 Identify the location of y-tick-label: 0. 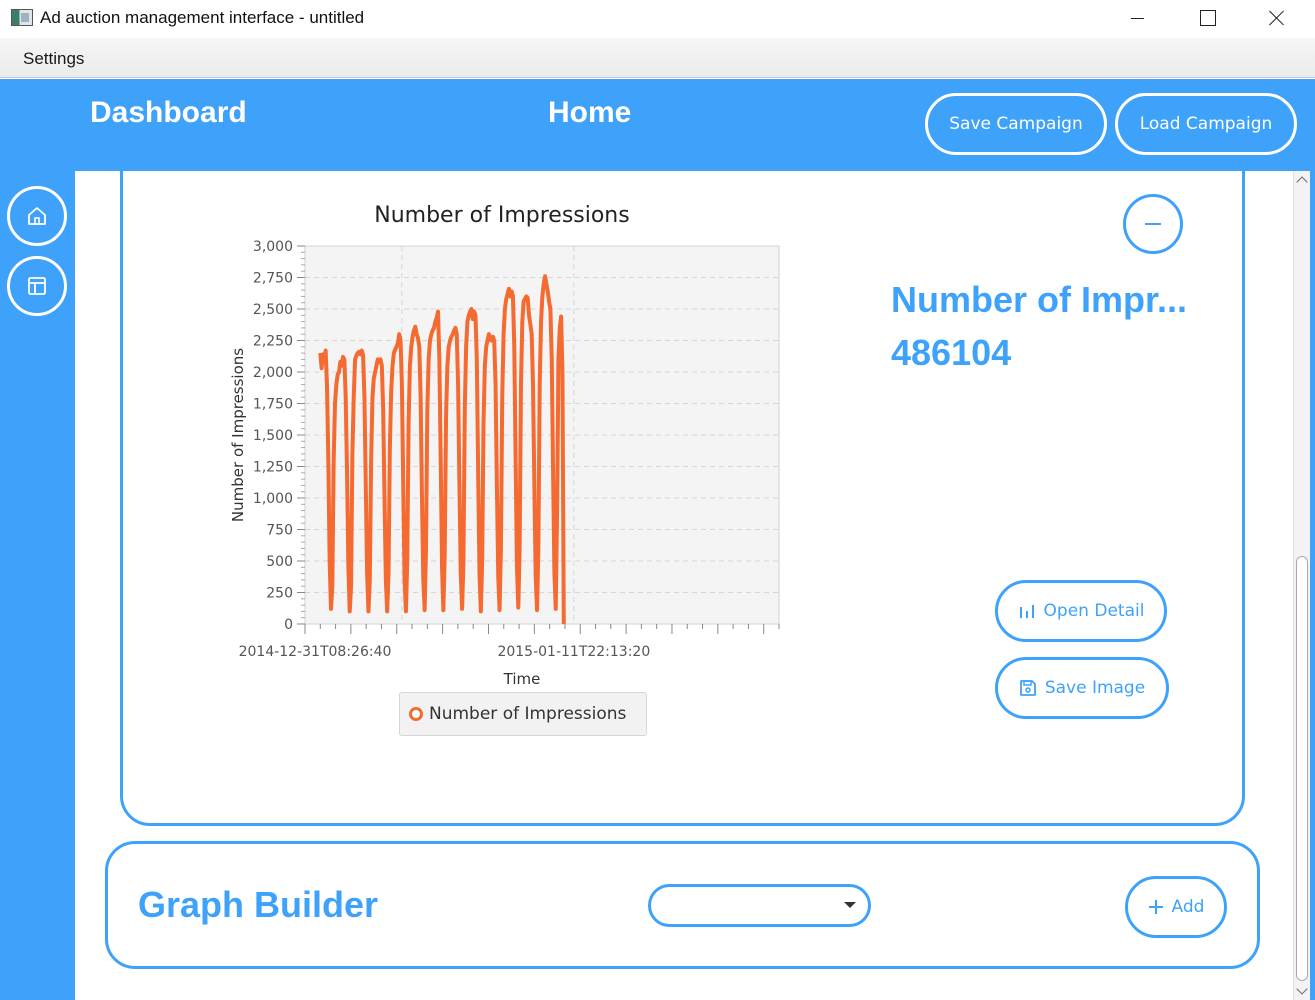
(288, 625).